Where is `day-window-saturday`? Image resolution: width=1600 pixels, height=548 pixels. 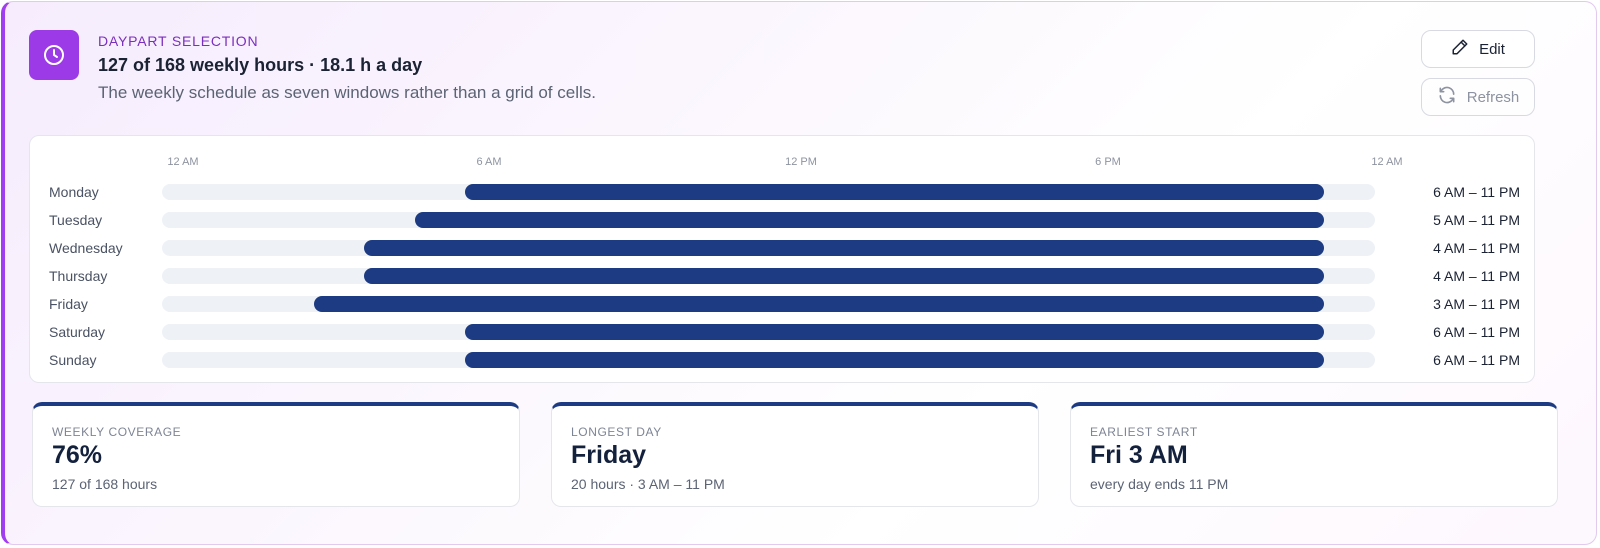
day-window-saturday is located at coordinates (895, 332).